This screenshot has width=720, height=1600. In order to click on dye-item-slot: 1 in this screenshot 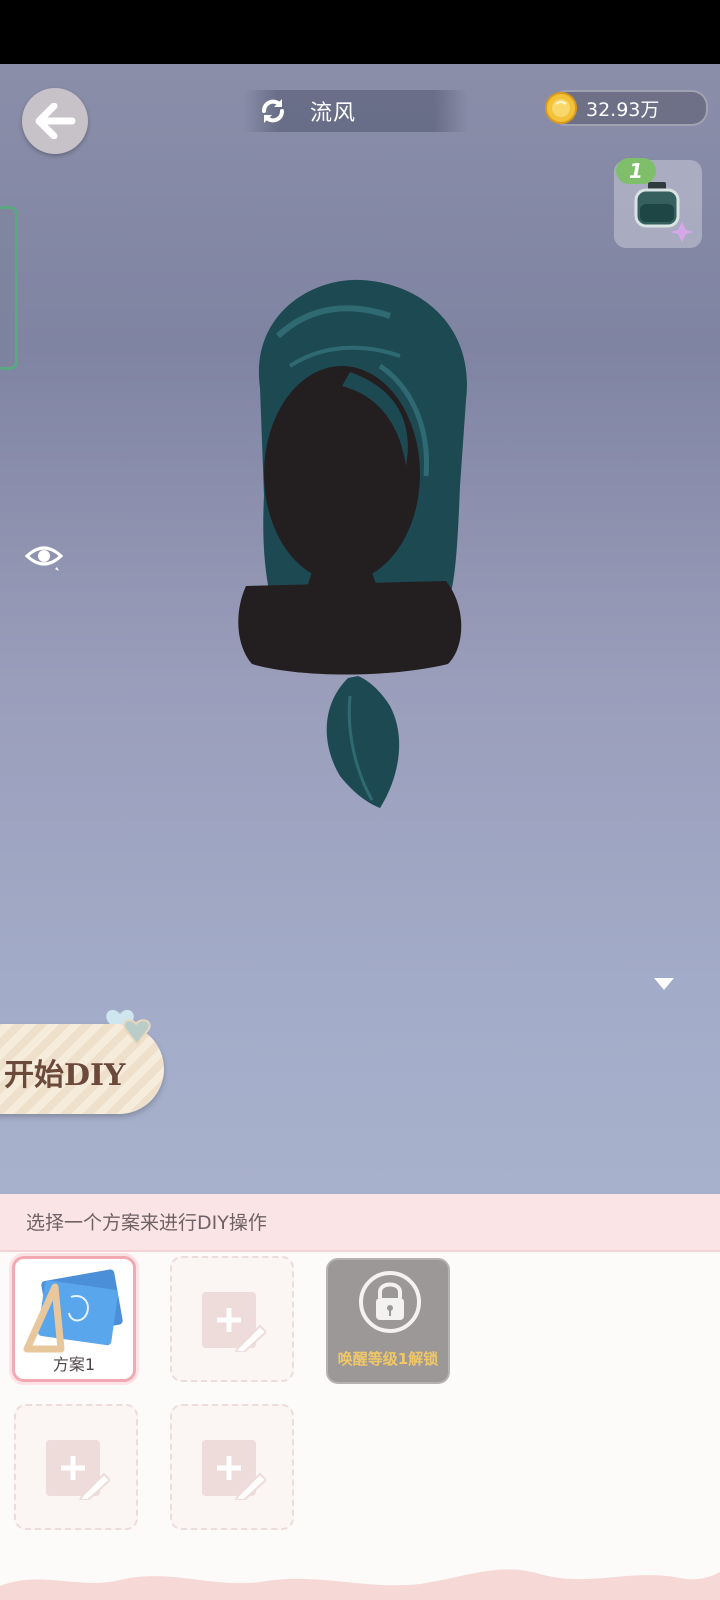, I will do `click(658, 203)`.